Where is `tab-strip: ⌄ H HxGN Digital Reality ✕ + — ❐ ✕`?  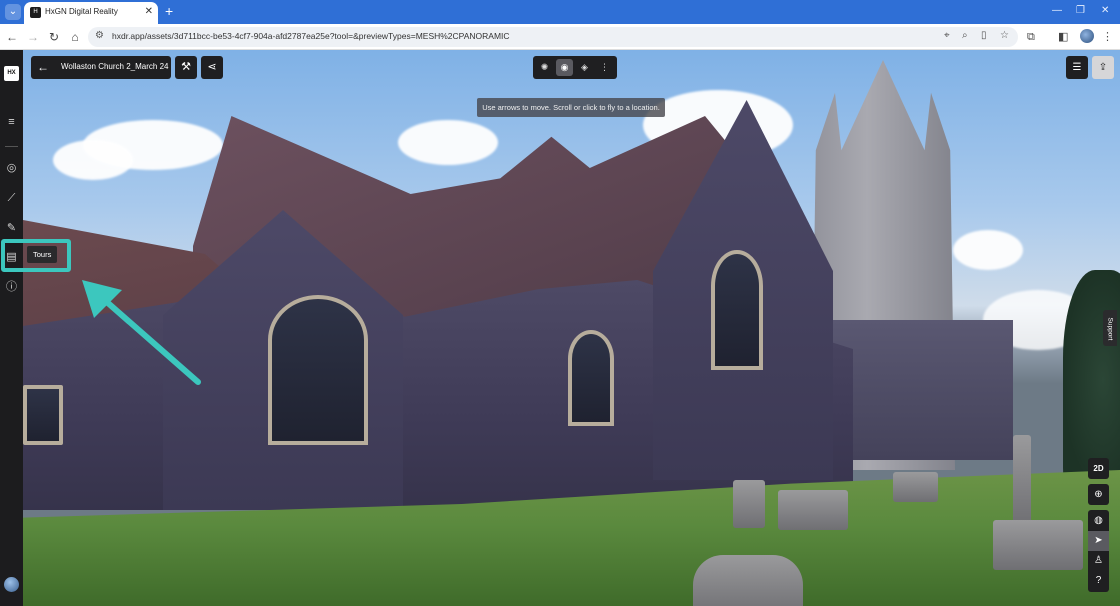 tab-strip: ⌄ H HxGN Digital Reality ✕ + — ❐ ✕ is located at coordinates (560, 12).